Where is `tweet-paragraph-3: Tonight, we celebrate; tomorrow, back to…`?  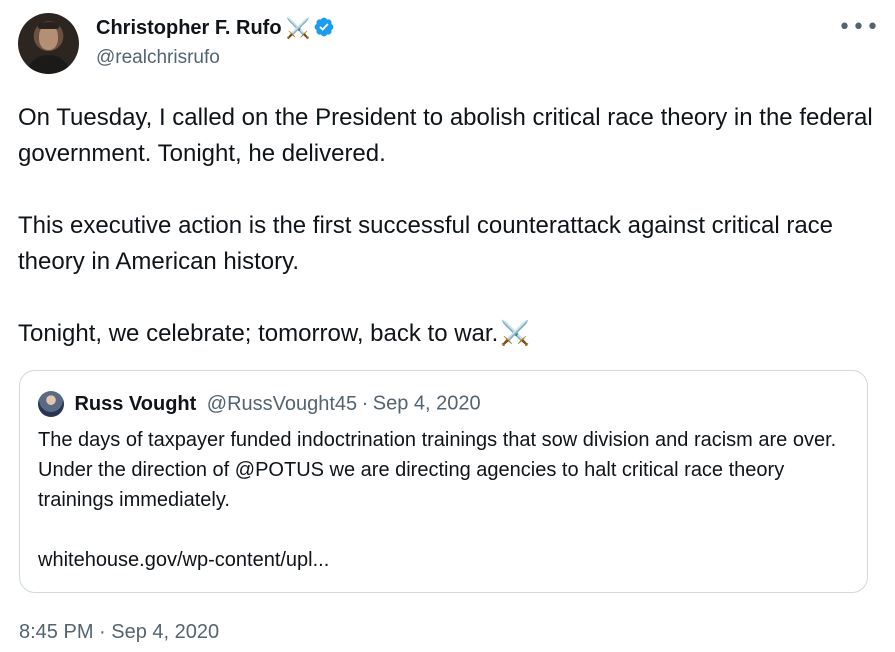 tweet-paragraph-3: Tonight, we celebrate; tomorrow, back to… is located at coordinates (448, 334).